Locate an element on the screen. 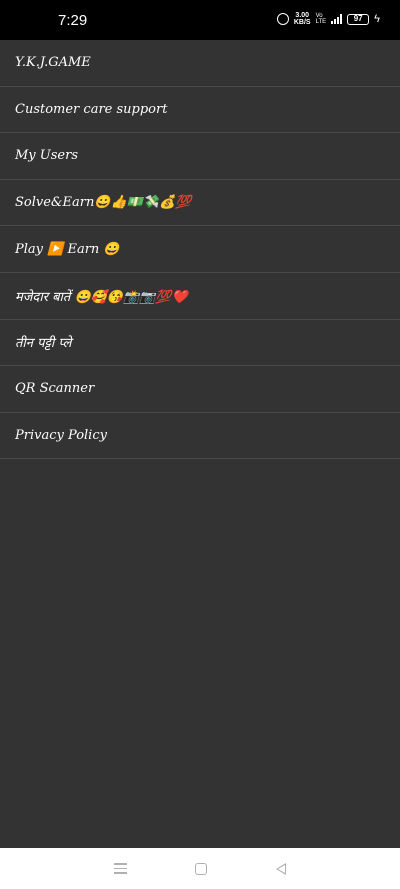  volte-bottom: LTE is located at coordinates (321, 22).